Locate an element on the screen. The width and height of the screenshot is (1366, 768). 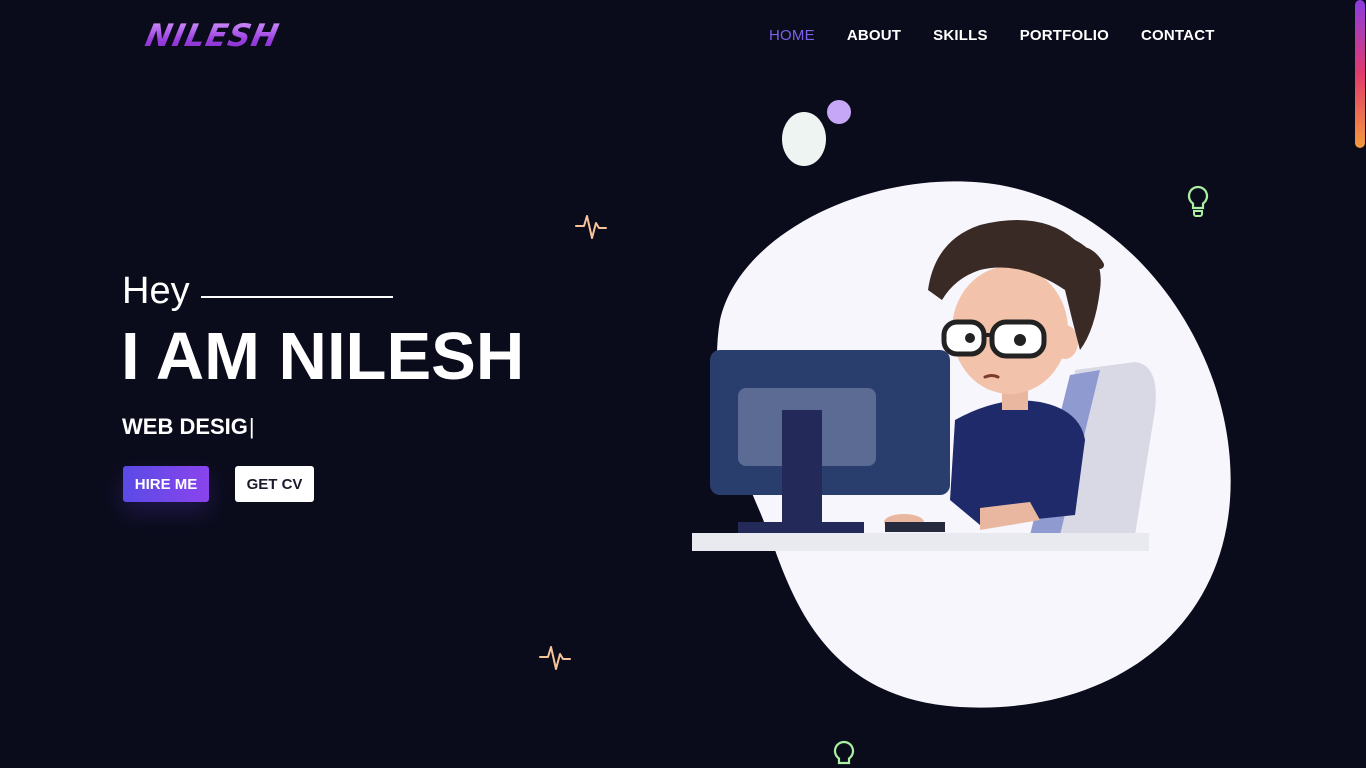
typing-cursor: | is located at coordinates (251, 426).